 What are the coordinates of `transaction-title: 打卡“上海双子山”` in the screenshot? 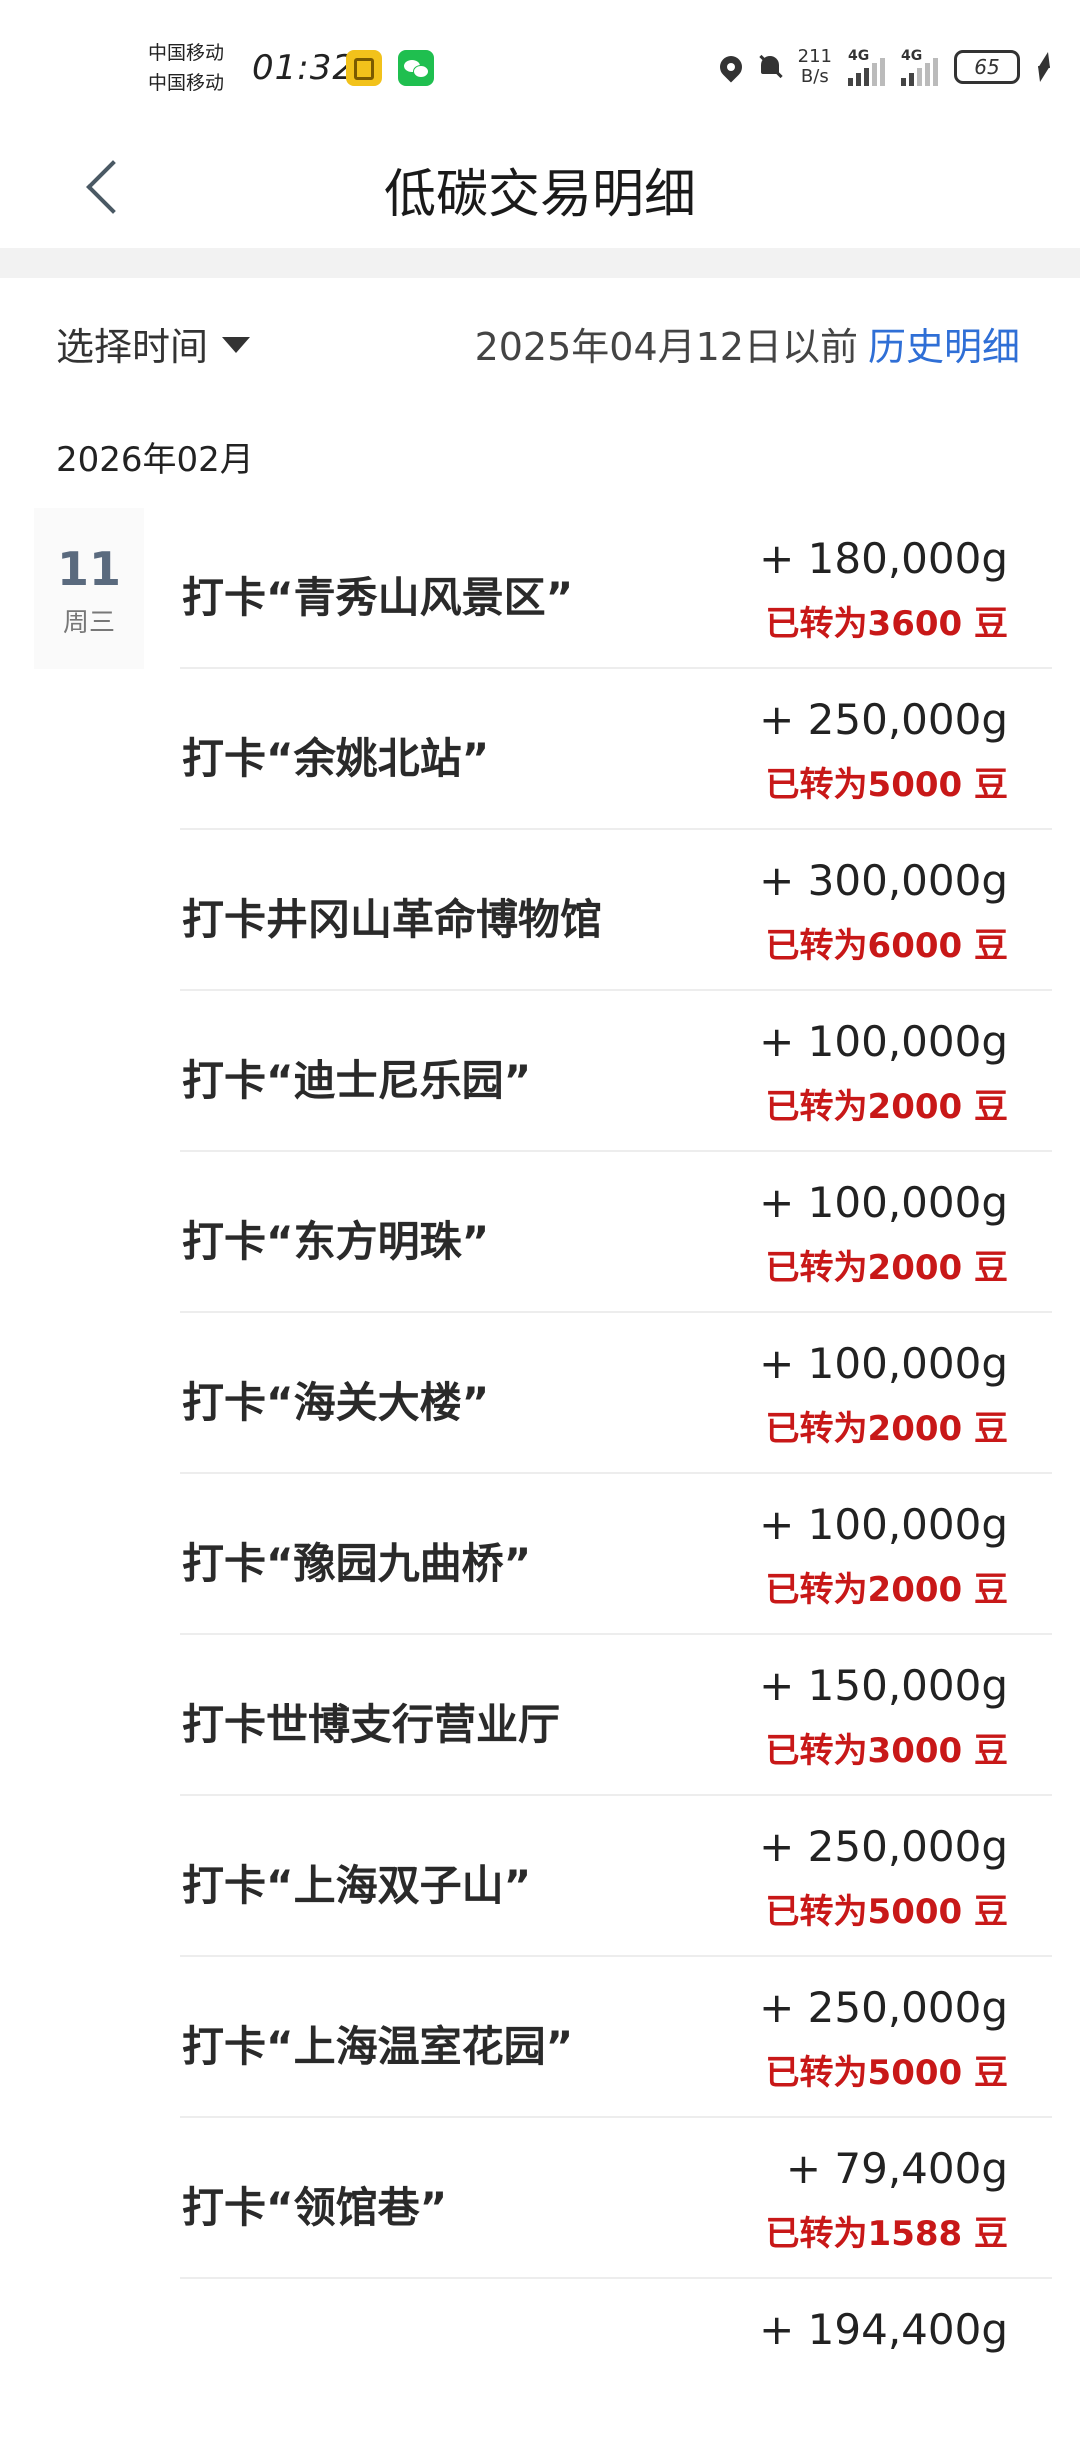 It's located at (357, 1885).